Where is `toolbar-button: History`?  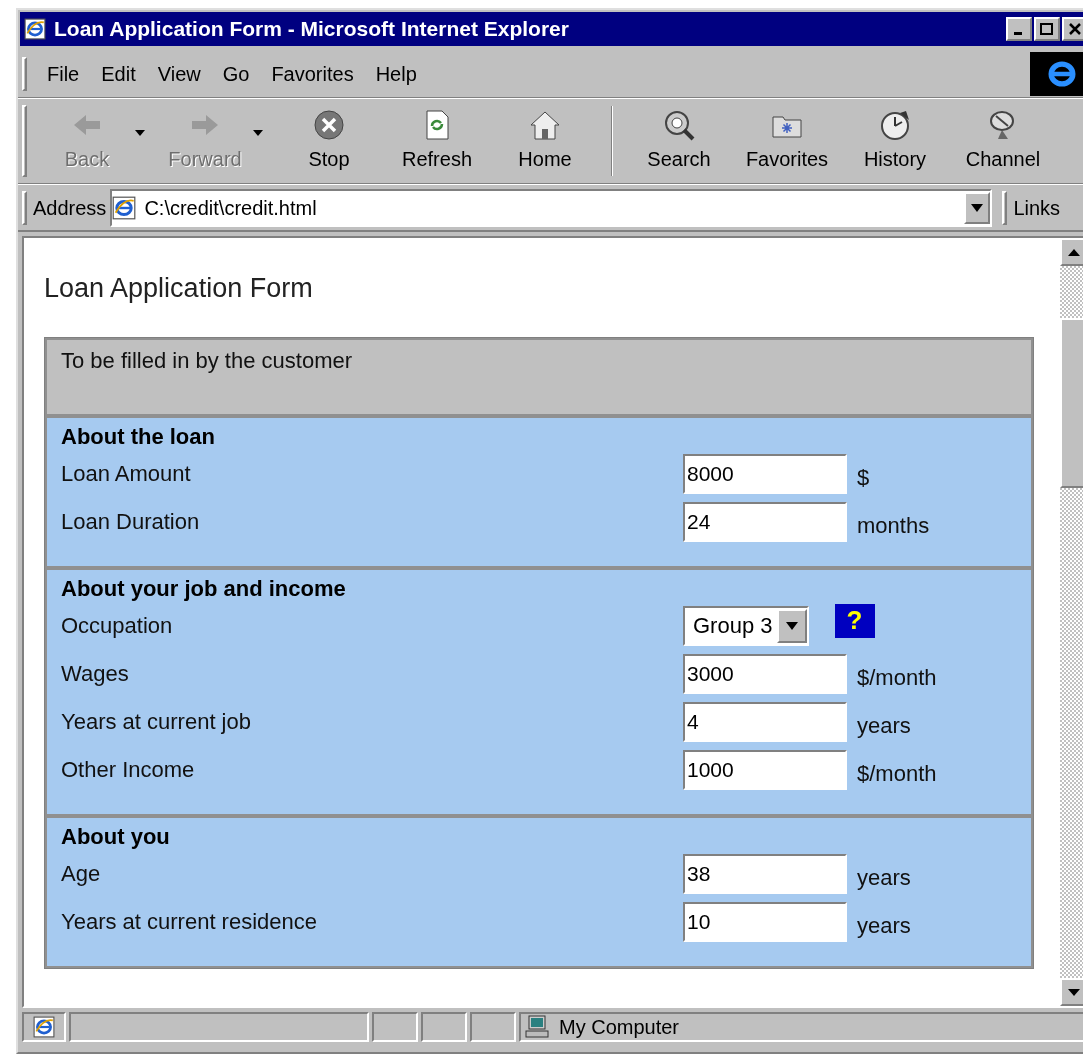 toolbar-button: History is located at coordinates (895, 141).